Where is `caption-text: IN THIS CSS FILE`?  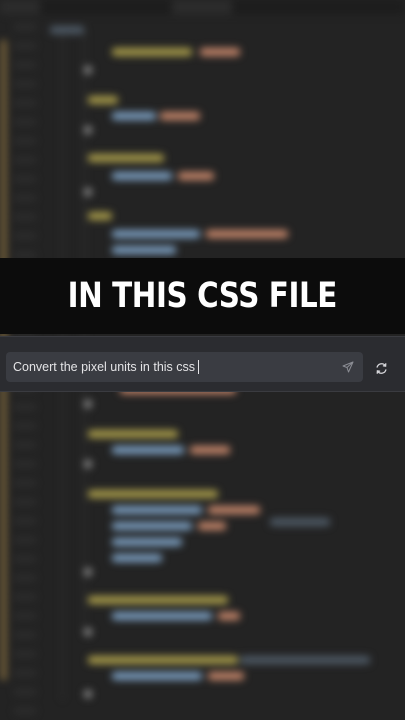 caption-text: IN THIS CSS FILE is located at coordinates (202, 296).